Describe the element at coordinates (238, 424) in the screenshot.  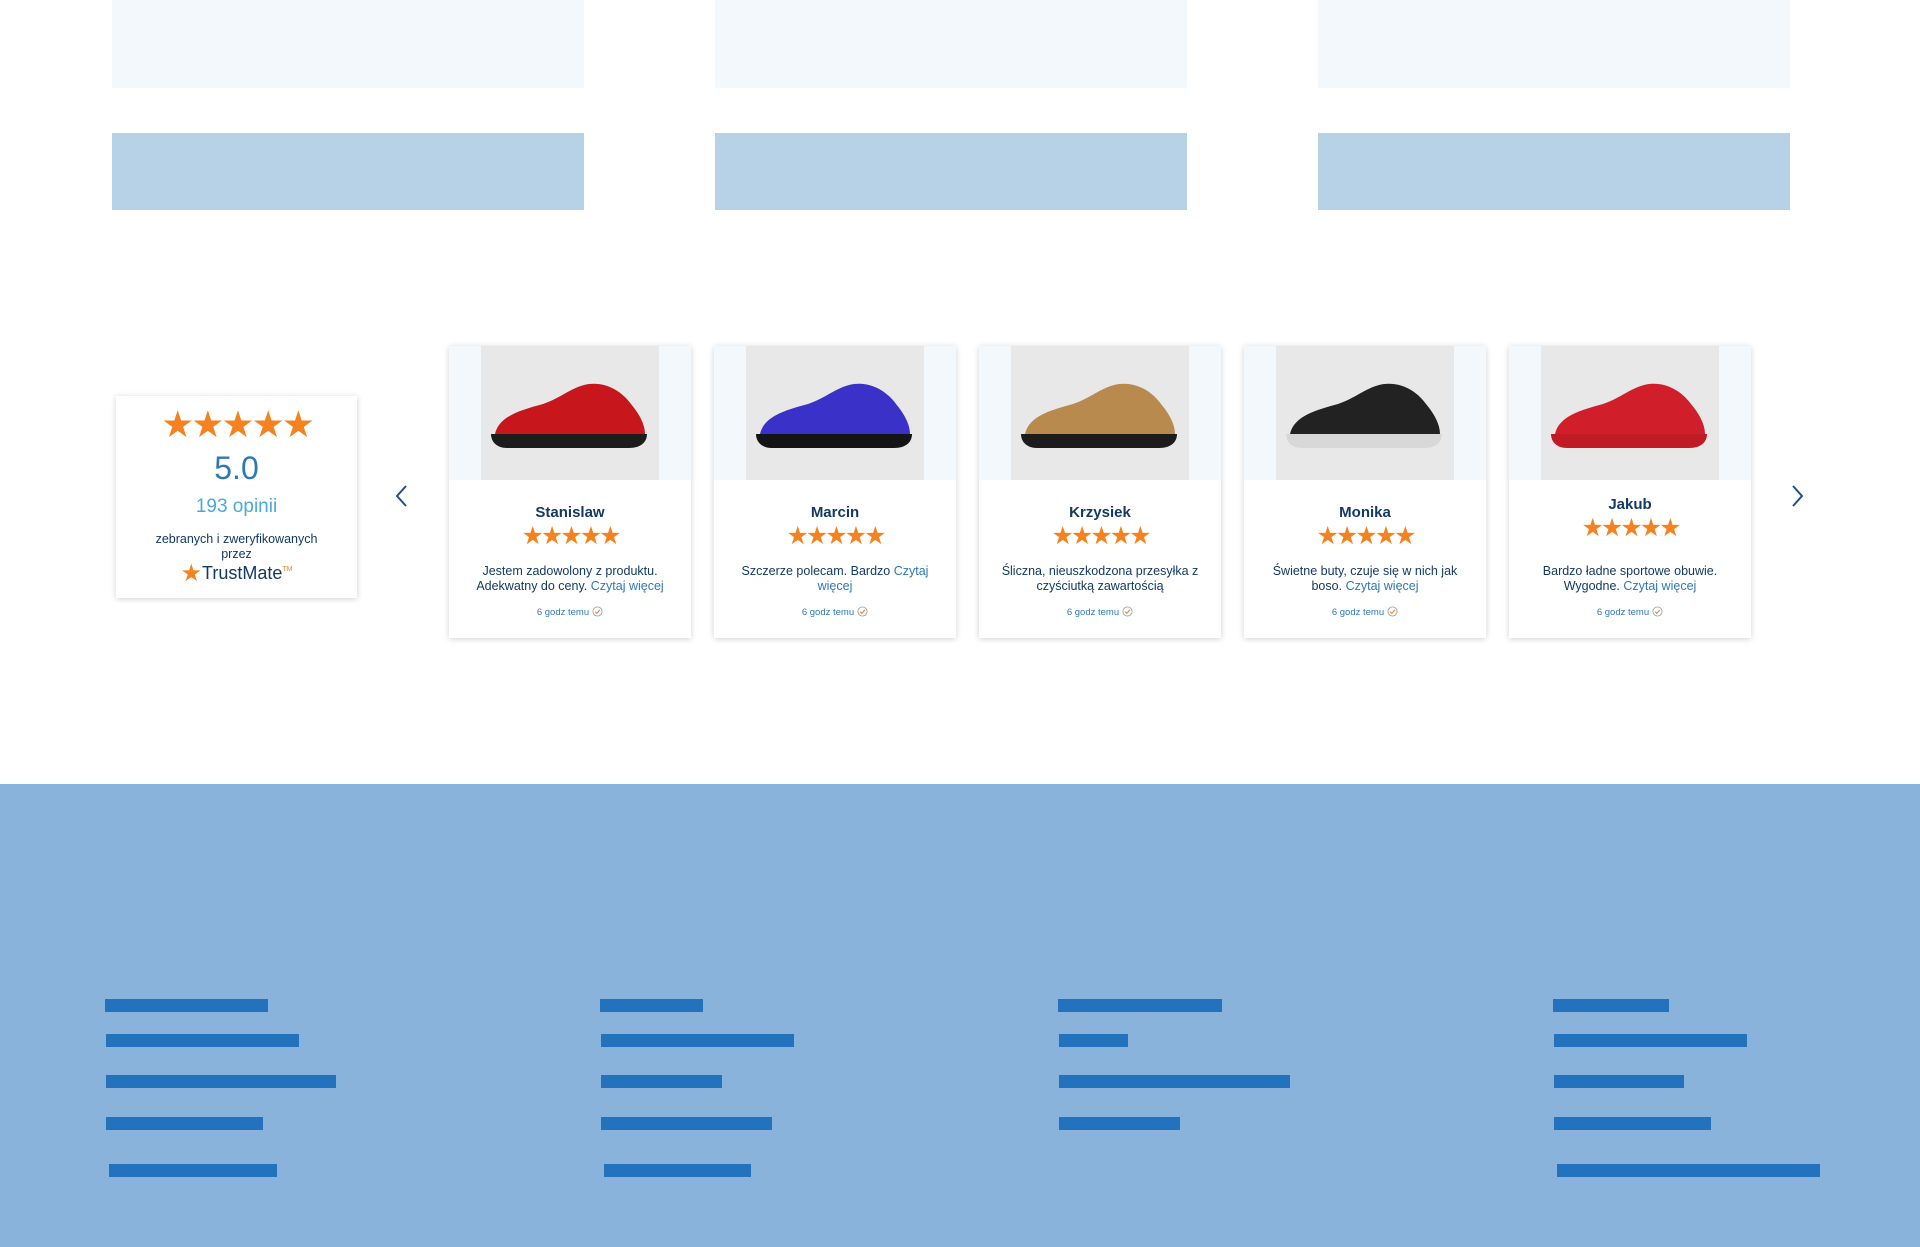
I see `rating-stars: ★★★★★` at that location.